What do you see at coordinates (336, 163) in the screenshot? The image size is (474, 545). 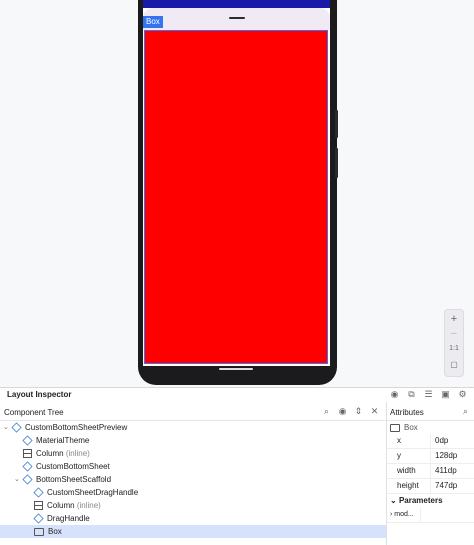 I see `power-button` at bounding box center [336, 163].